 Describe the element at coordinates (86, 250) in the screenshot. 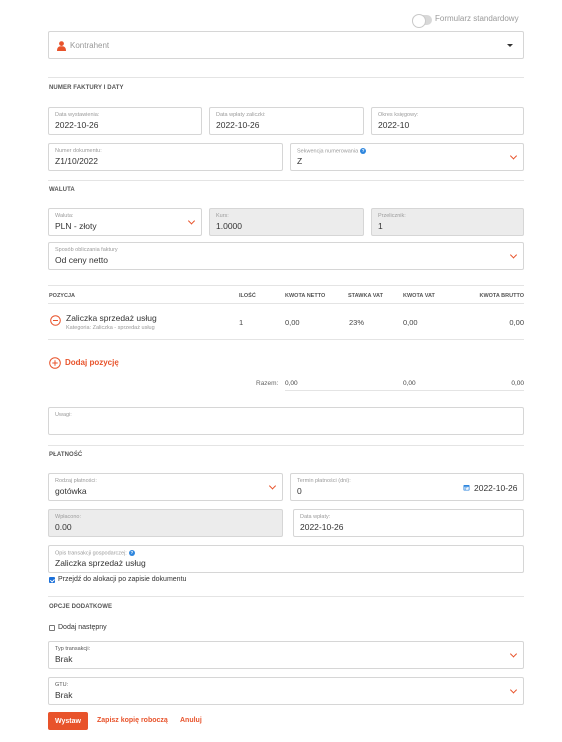

I see `calc-method-label: Sposób obliczania faktury` at that location.